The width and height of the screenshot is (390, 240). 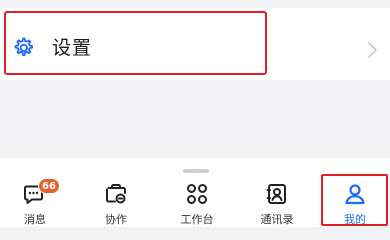 I want to click on tab-label: 消息, so click(x=35, y=219).